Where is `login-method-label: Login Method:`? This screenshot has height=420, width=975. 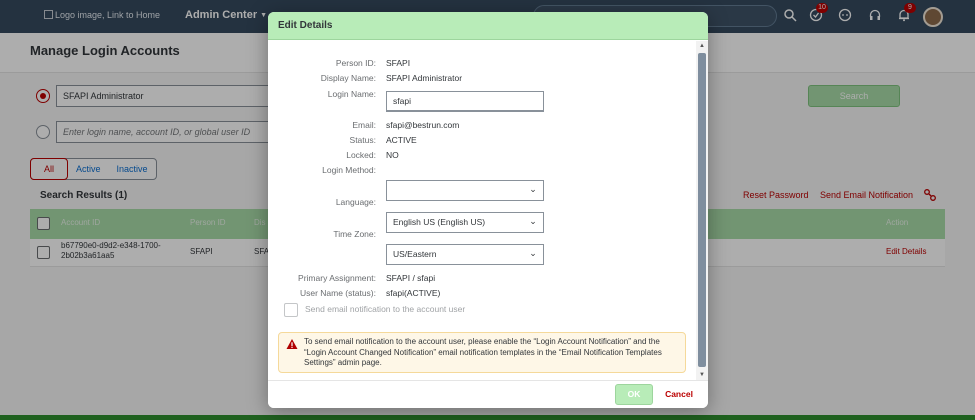
login-method-label: Login Method: is located at coordinates (349, 170).